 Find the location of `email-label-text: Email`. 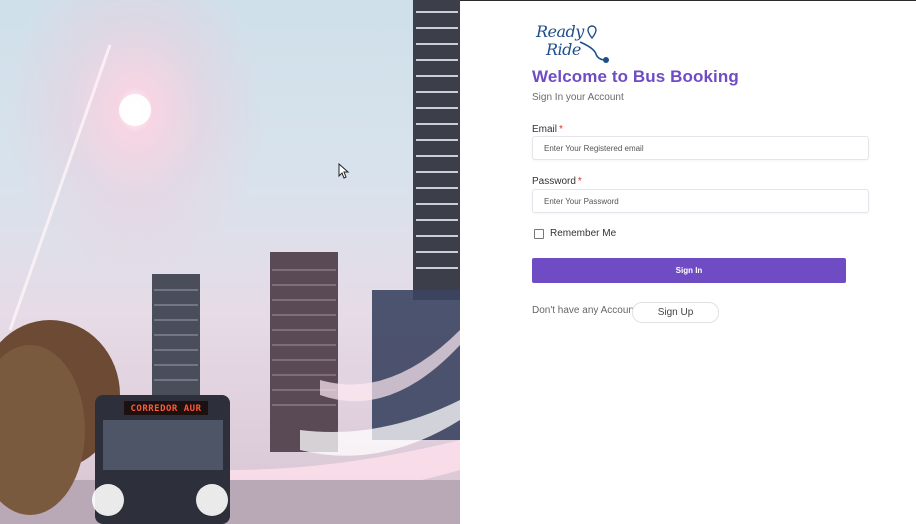

email-label-text: Email is located at coordinates (545, 129).